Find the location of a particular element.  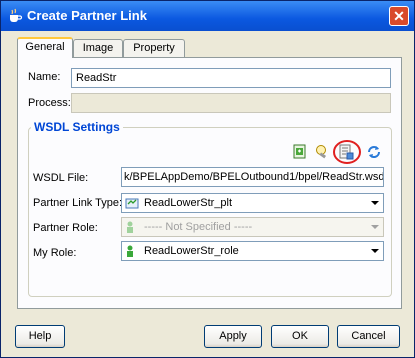

title-bar: Create Partner Link ✕ is located at coordinates (207, 16).